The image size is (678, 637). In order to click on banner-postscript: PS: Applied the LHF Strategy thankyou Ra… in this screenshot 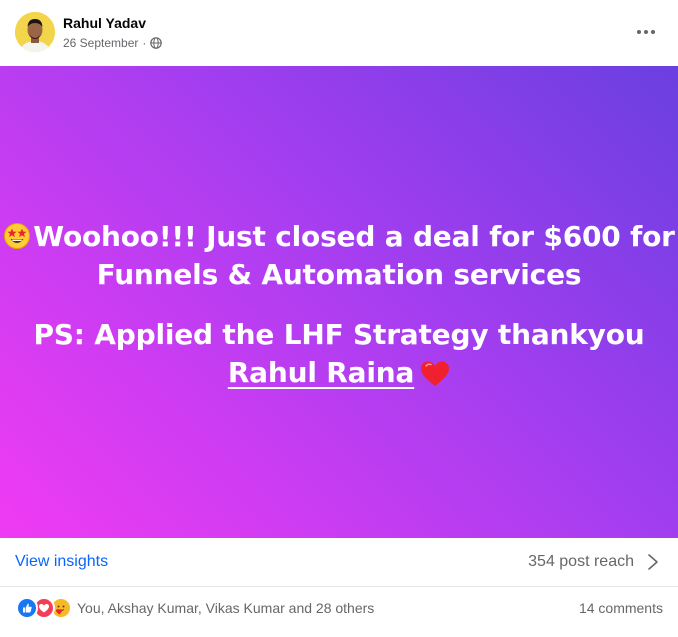, I will do `click(339, 354)`.